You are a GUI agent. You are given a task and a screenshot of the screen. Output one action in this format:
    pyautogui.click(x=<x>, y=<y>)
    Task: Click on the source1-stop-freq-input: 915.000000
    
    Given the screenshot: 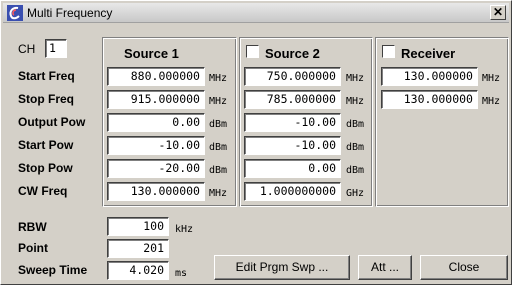 What is the action you would take?
    pyautogui.click(x=156, y=99)
    